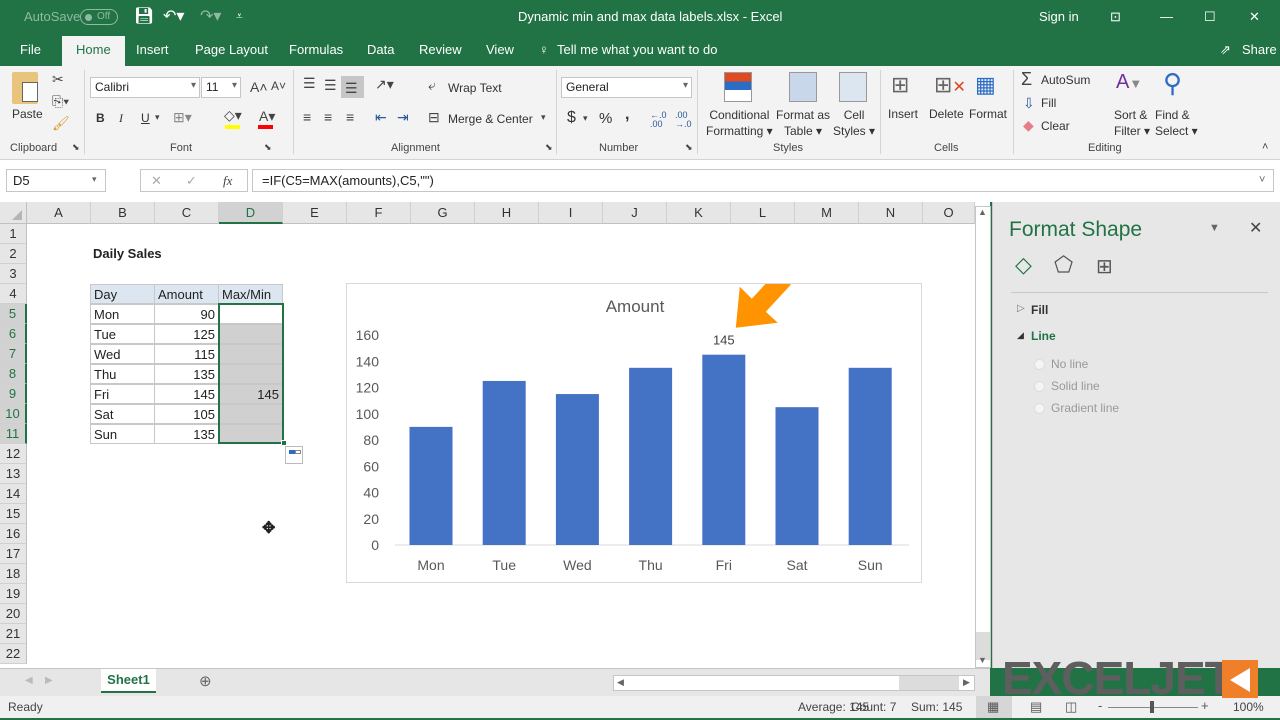 This screenshot has height=720, width=1280. What do you see at coordinates (27, 114) in the screenshot?
I see `paste-button: Paste` at bounding box center [27, 114].